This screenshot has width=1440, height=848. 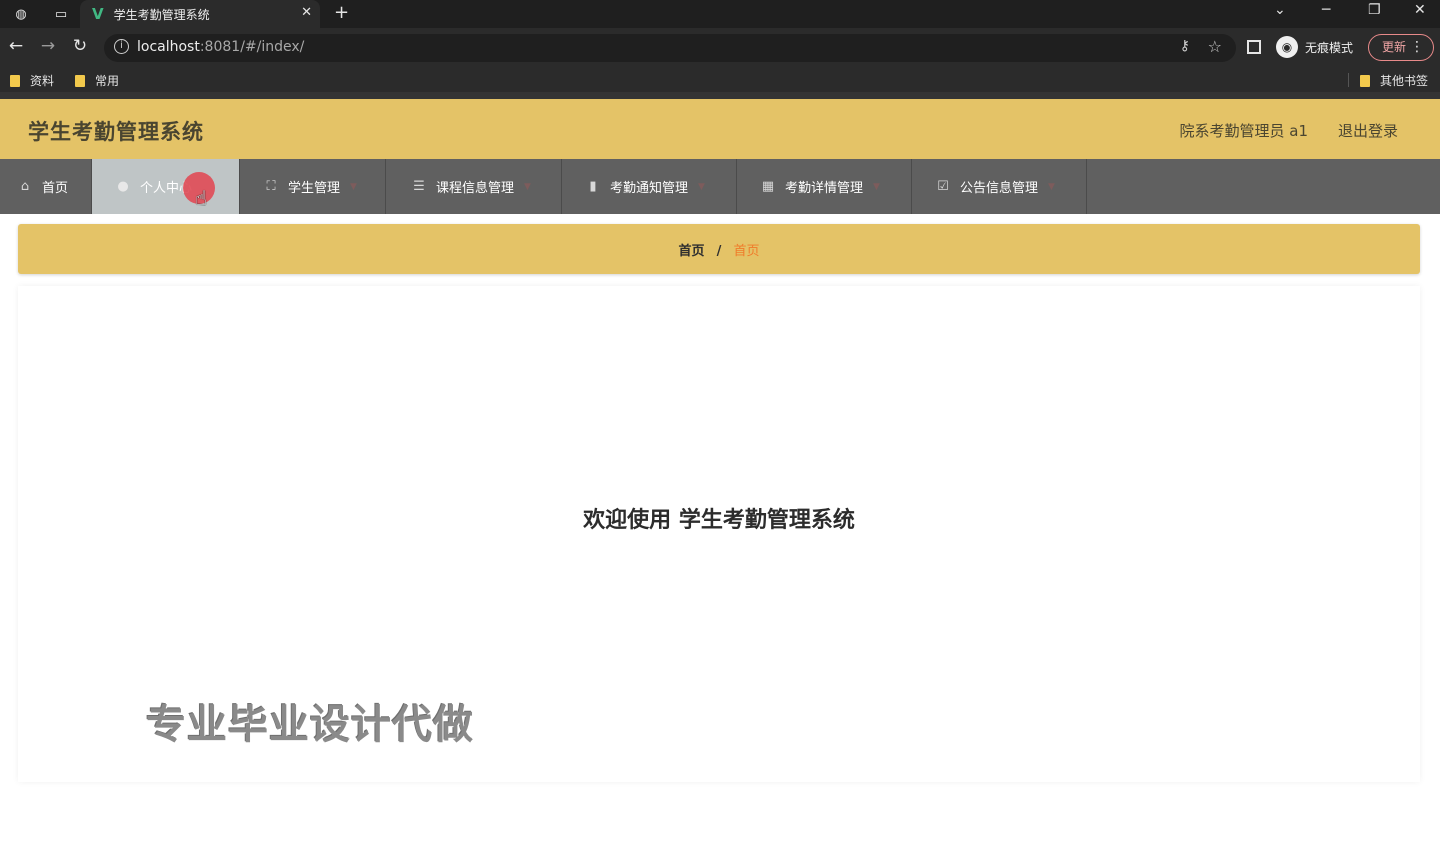 I want to click on menu-item-student-management: ⛶ 学生管理 ▼, so click(x=313, y=186).